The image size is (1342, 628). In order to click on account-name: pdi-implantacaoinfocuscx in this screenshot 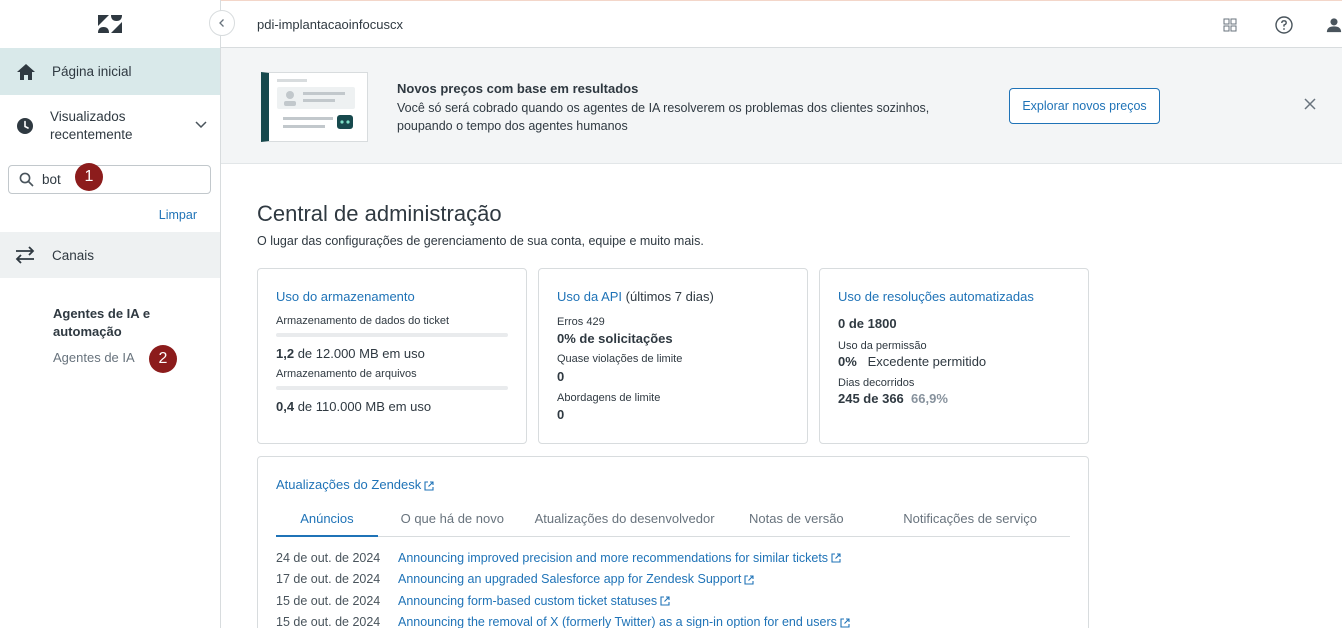, I will do `click(330, 24)`.